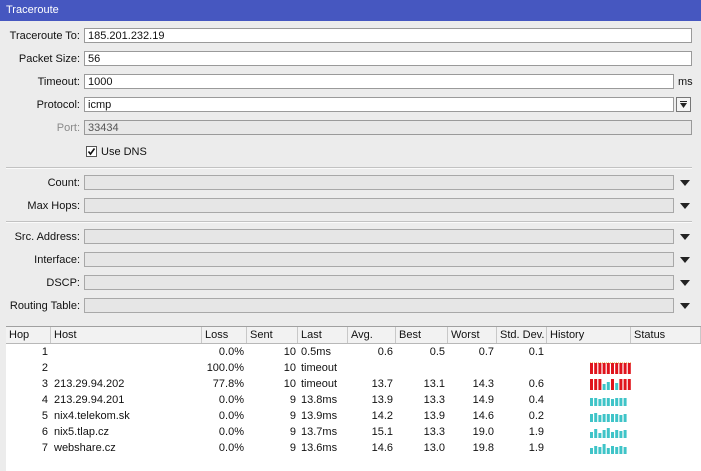  Describe the element at coordinates (316, 352) in the screenshot. I see `cell-last: 0.5ms` at that location.